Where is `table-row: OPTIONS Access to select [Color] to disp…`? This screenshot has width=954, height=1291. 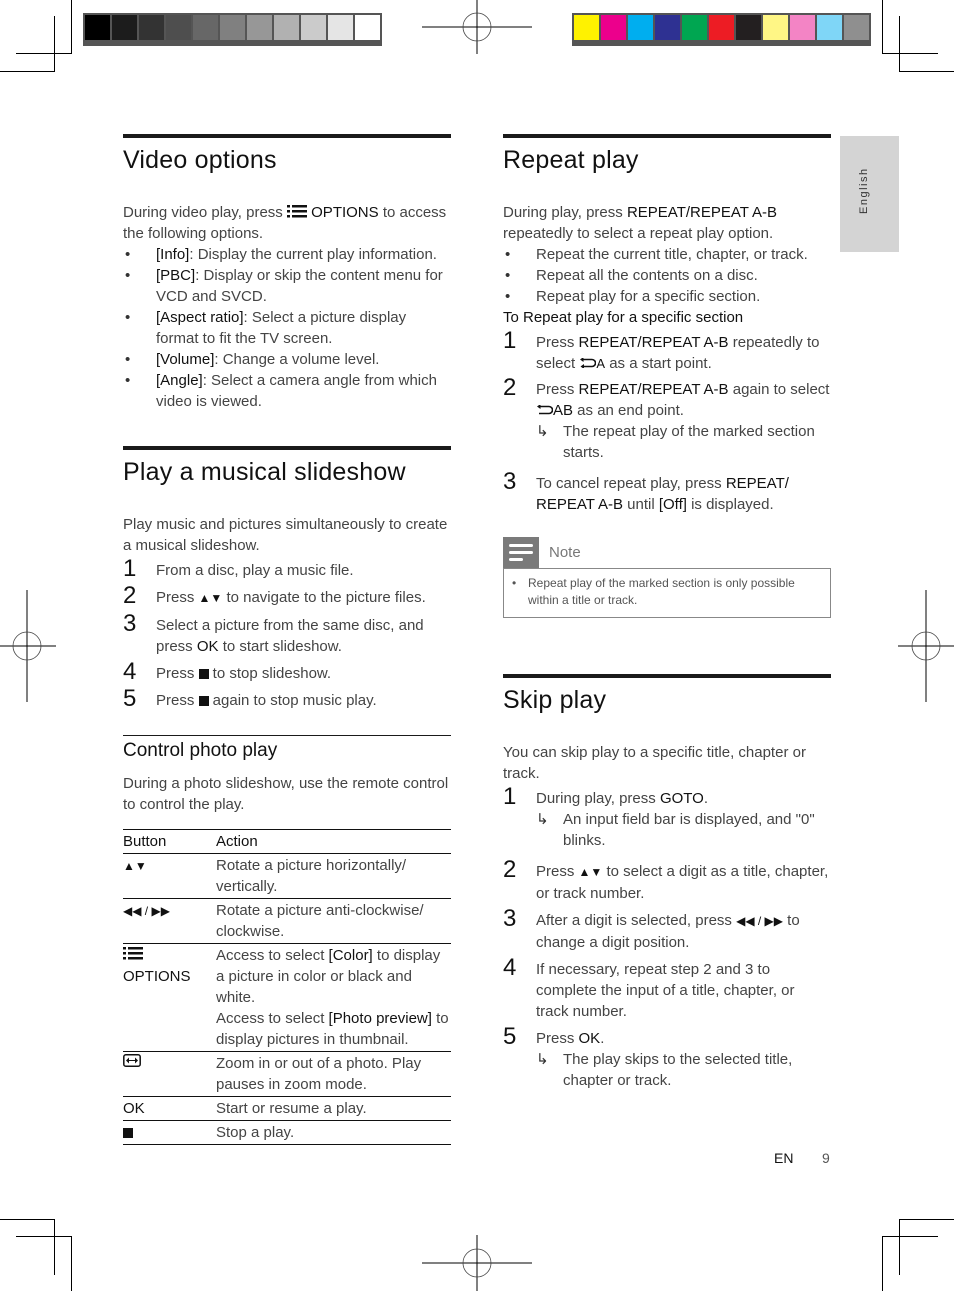
table-row: OPTIONS Access to select [Color] to disp… is located at coordinates (287, 997).